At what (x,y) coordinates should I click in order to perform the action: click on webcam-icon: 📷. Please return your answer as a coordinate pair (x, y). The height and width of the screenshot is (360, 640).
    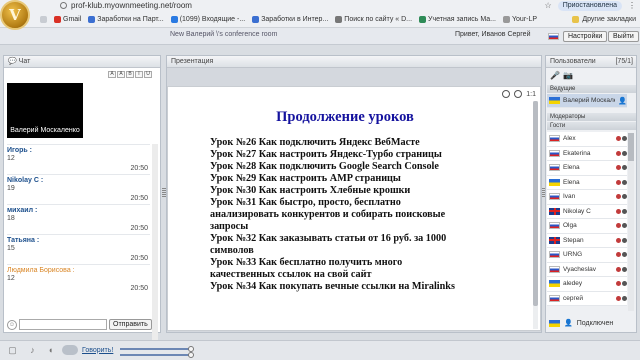
    Looking at the image, I should click on (568, 75).